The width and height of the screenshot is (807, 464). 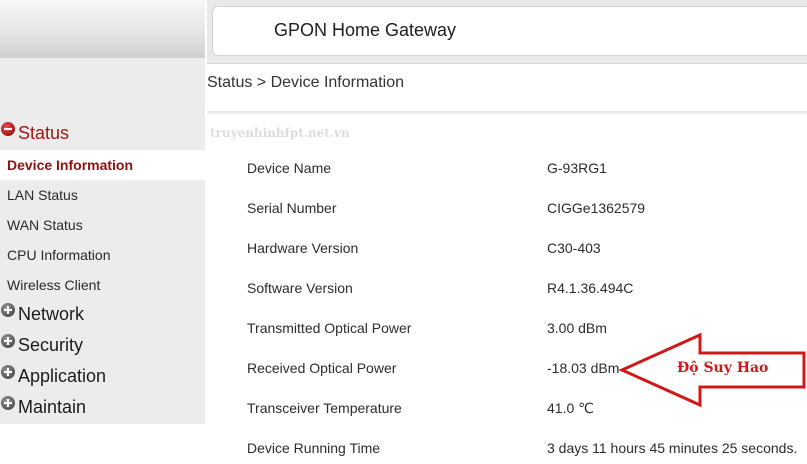 I want to click on sidebar-item-wireless-client: Wireless Client, so click(x=102, y=285).